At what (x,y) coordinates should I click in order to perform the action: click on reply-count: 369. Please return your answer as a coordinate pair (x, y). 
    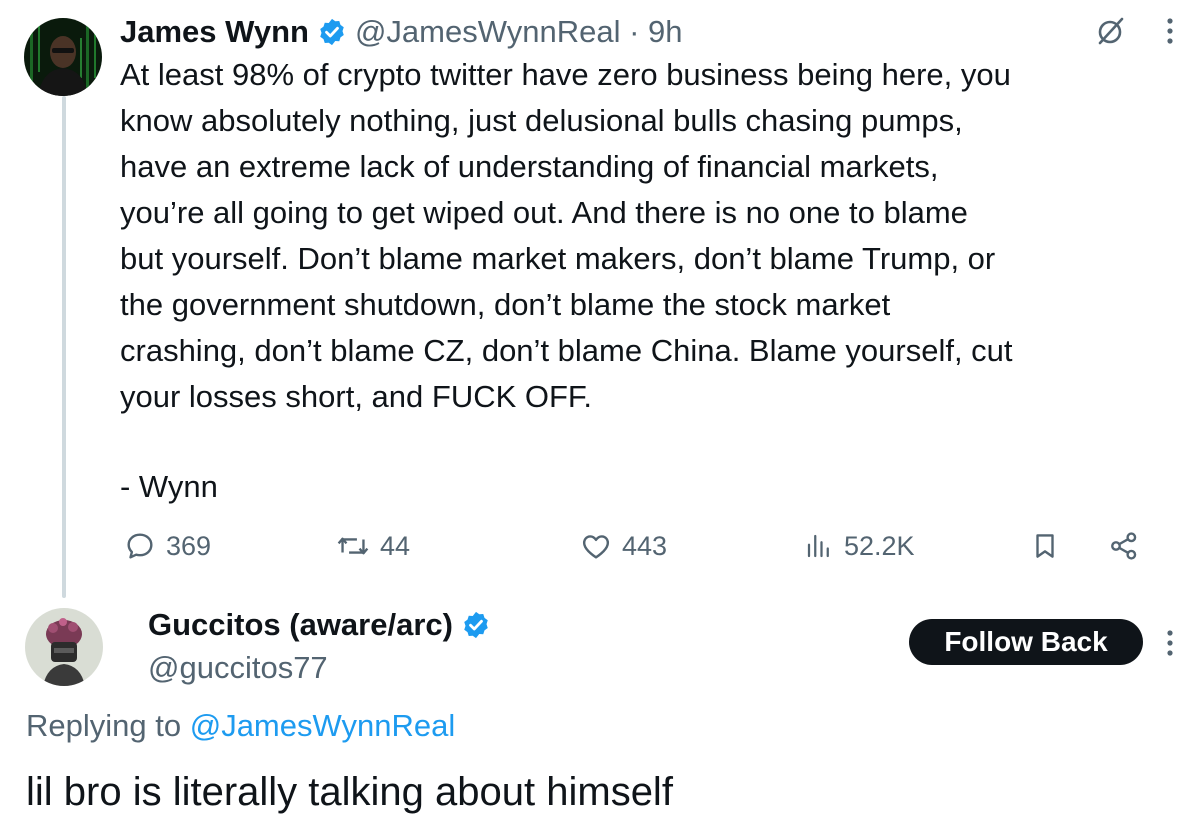
    Looking at the image, I should click on (189, 545).